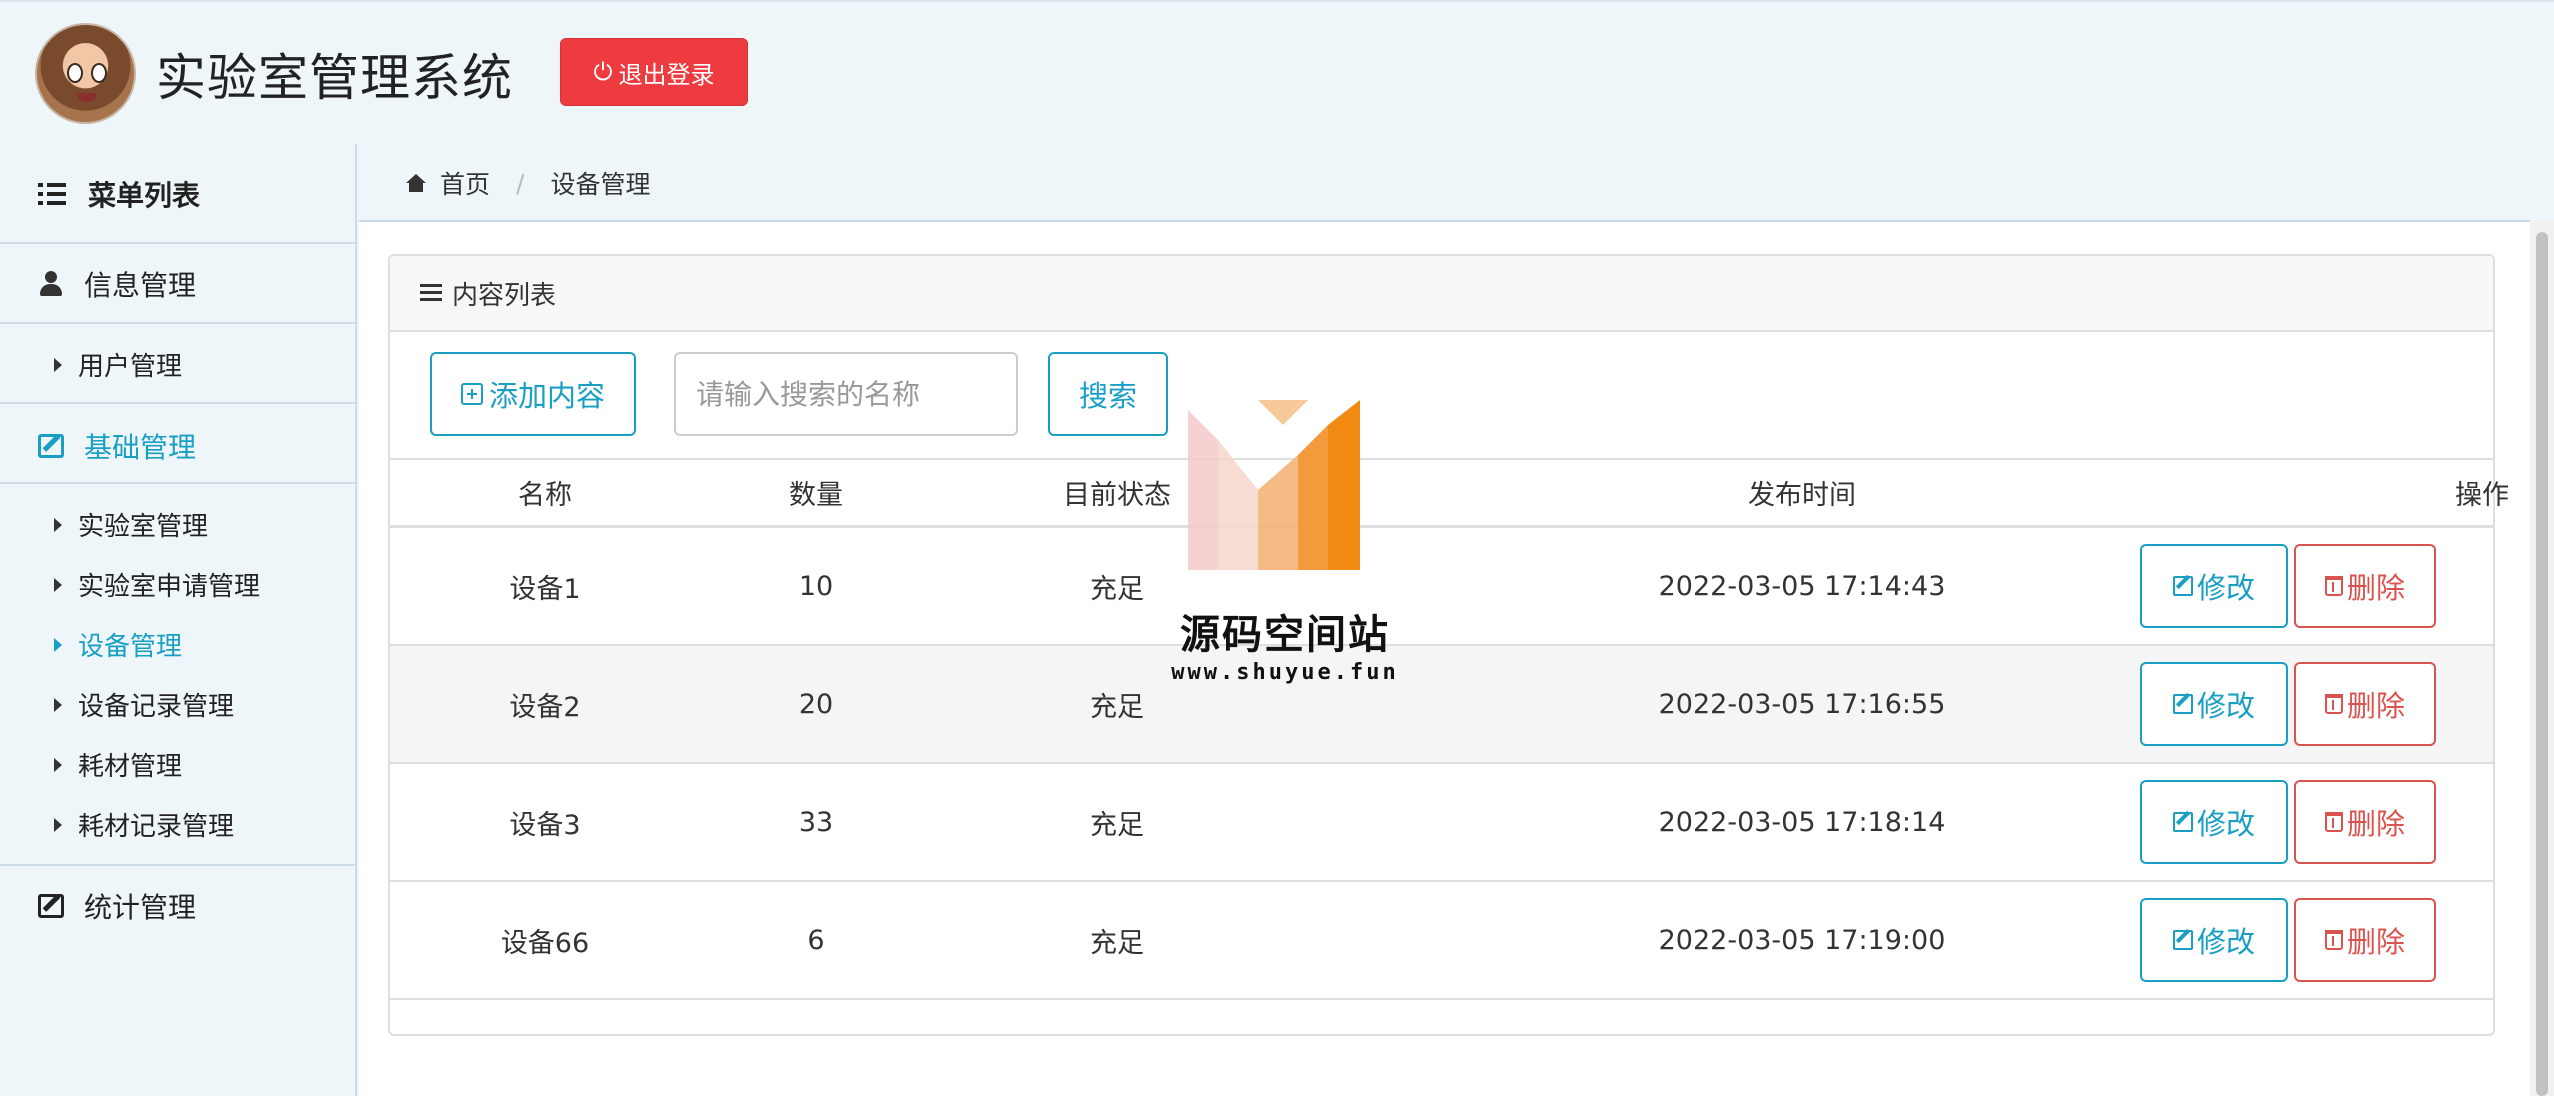 The image size is (2554, 1096). I want to click on sidebar-section-label: 基础管理, so click(140, 447).